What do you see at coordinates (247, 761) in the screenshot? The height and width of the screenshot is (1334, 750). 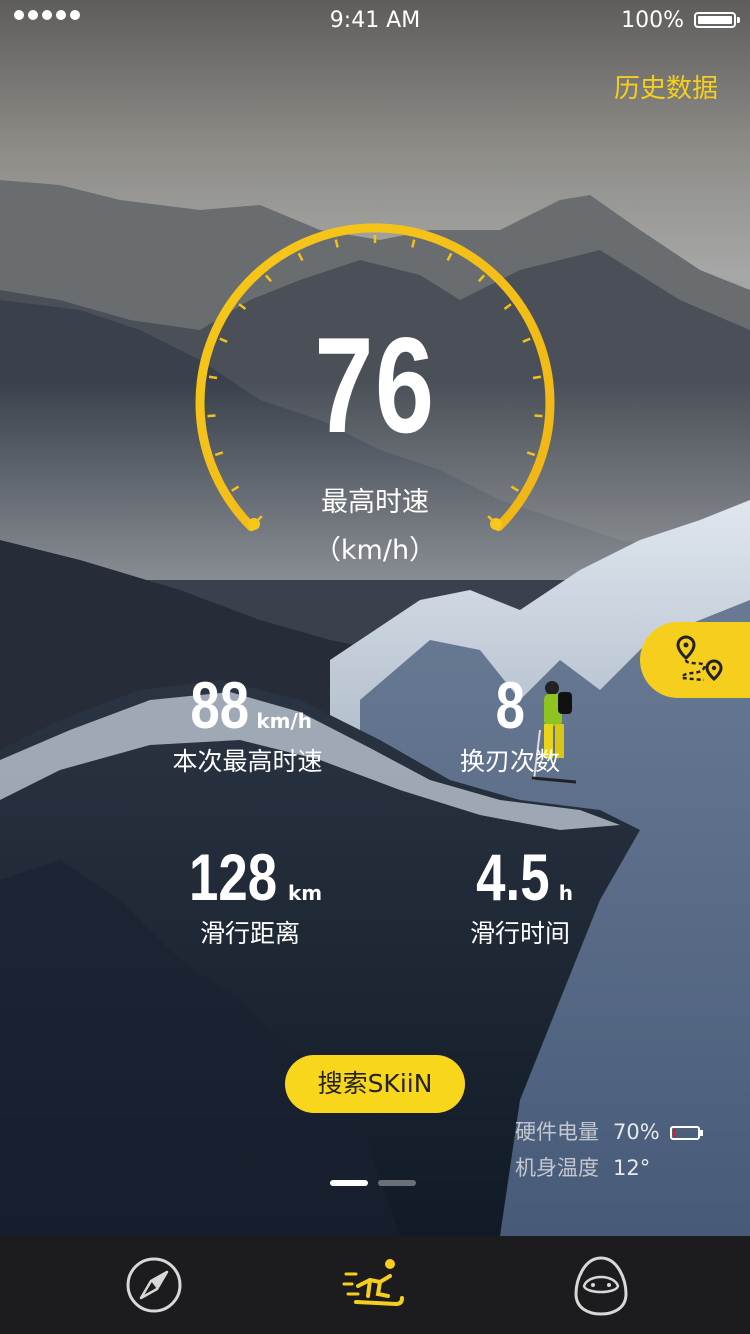 I see `stat-label: 本次最高时速` at bounding box center [247, 761].